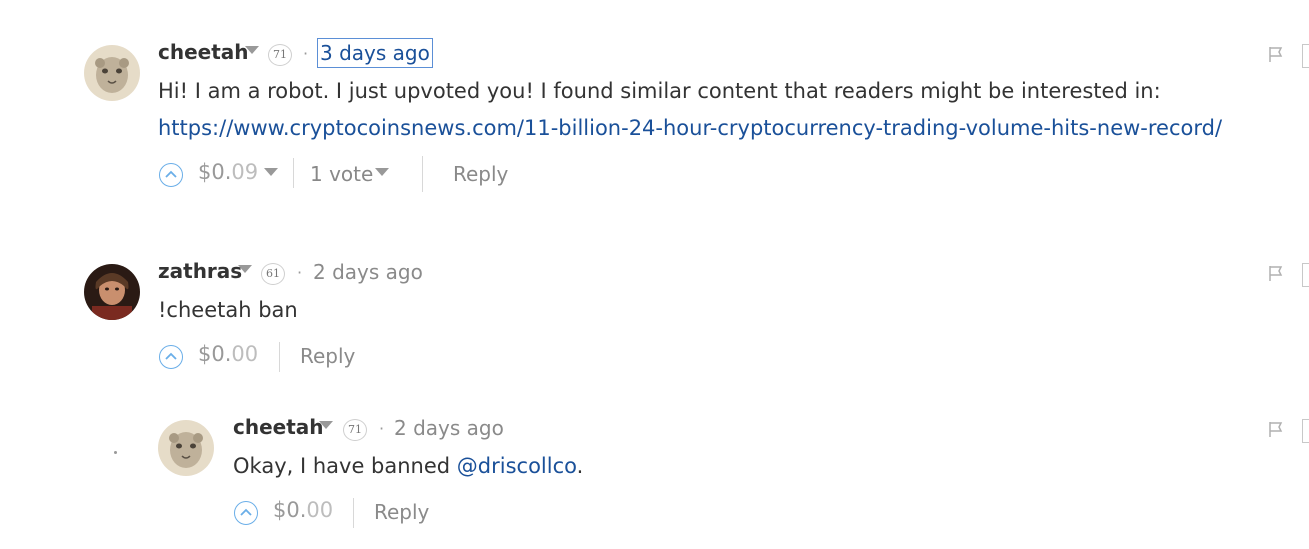  What do you see at coordinates (115, 452) in the screenshot?
I see `thread-marker` at bounding box center [115, 452].